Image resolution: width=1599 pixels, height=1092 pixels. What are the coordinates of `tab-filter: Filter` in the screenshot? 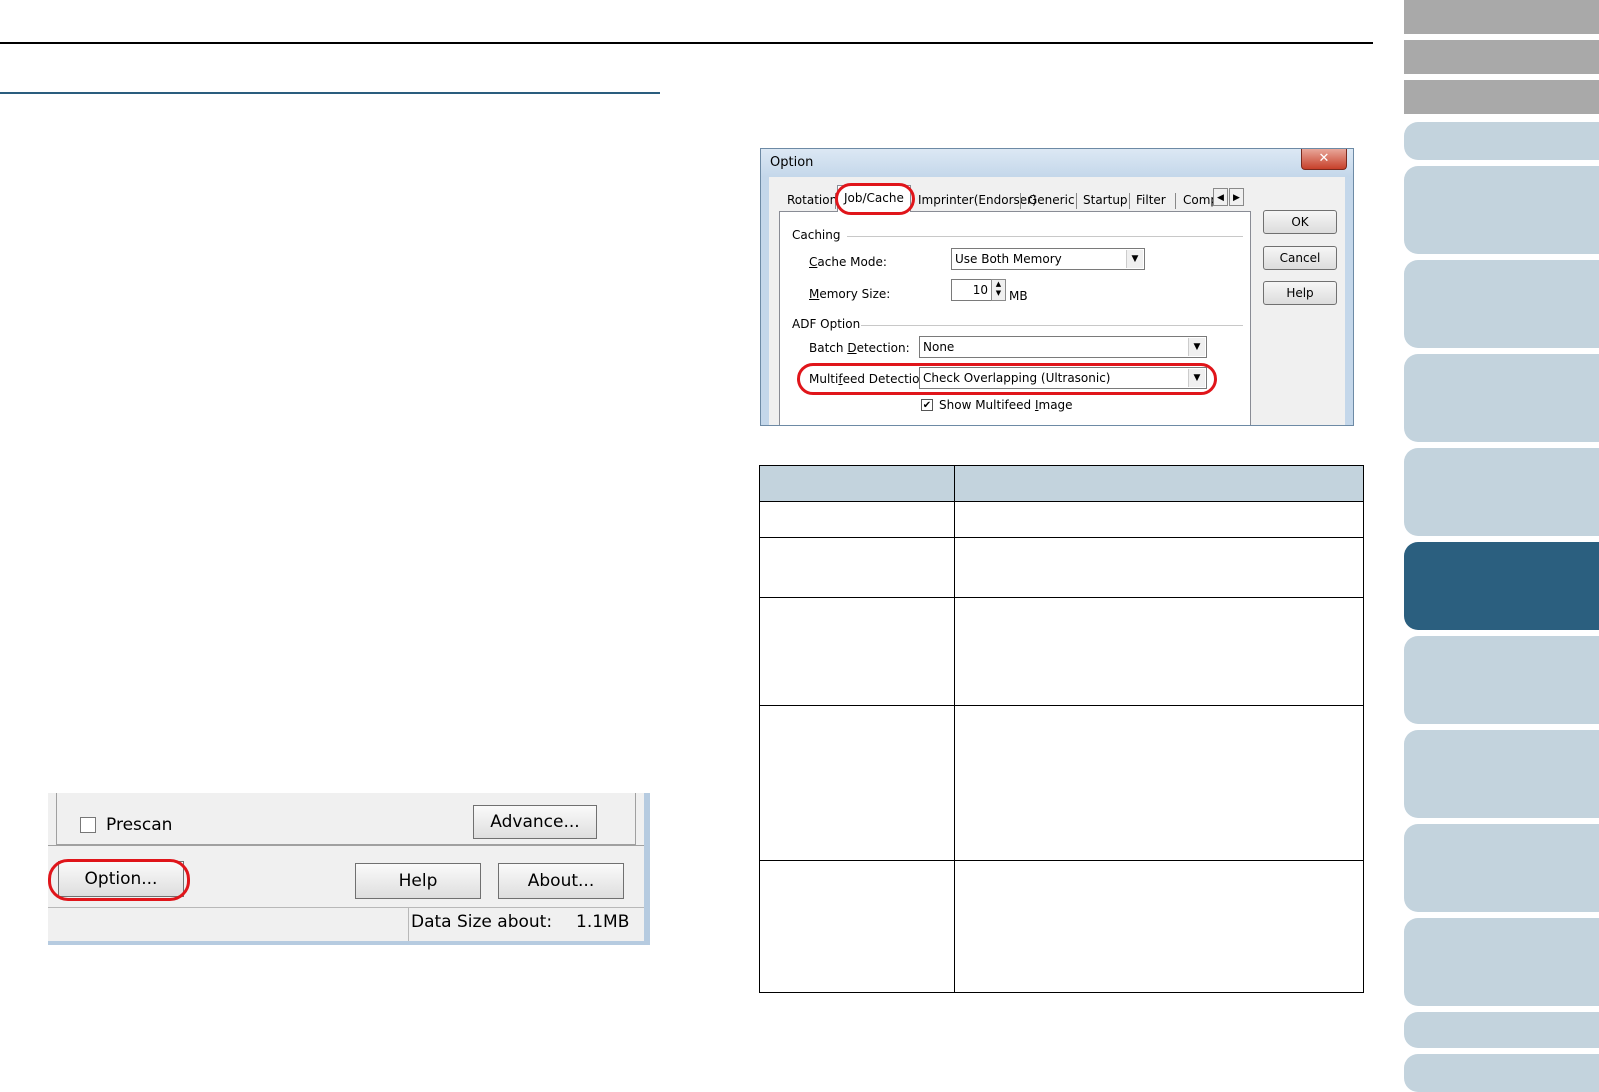 It's located at (1151, 200).